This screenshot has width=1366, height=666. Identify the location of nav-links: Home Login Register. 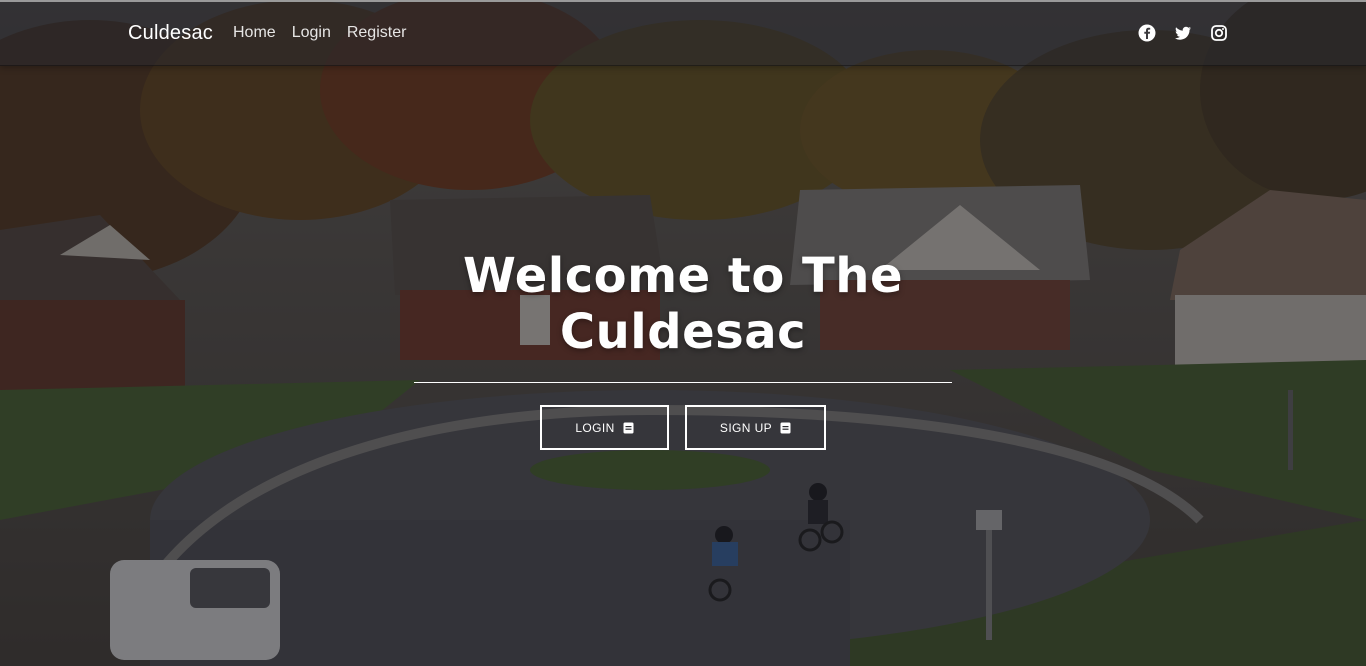
(319, 33).